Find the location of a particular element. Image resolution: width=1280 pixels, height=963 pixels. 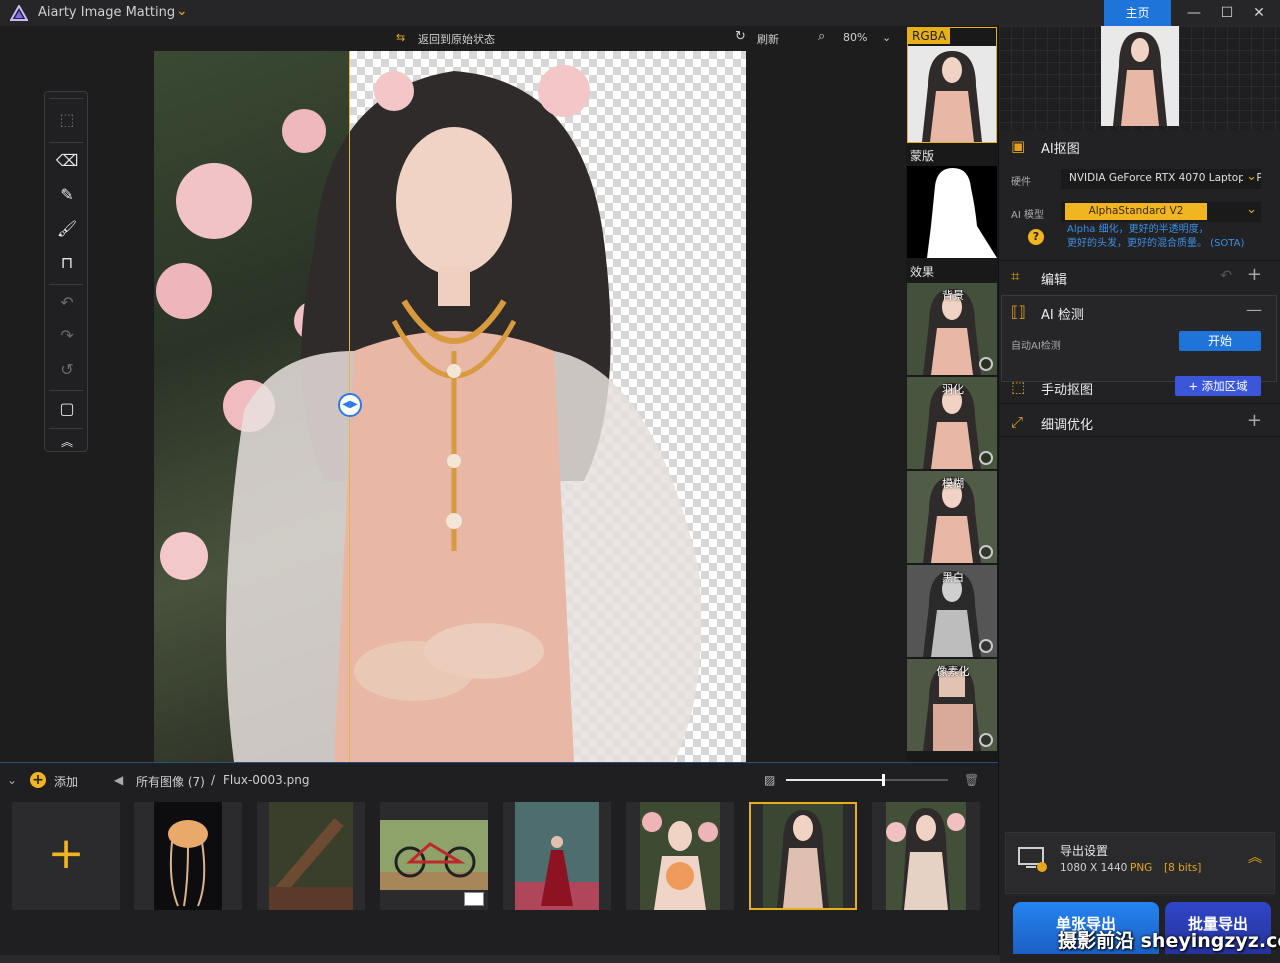

paint-roller-icon: ⊓ is located at coordinates (67, 263).